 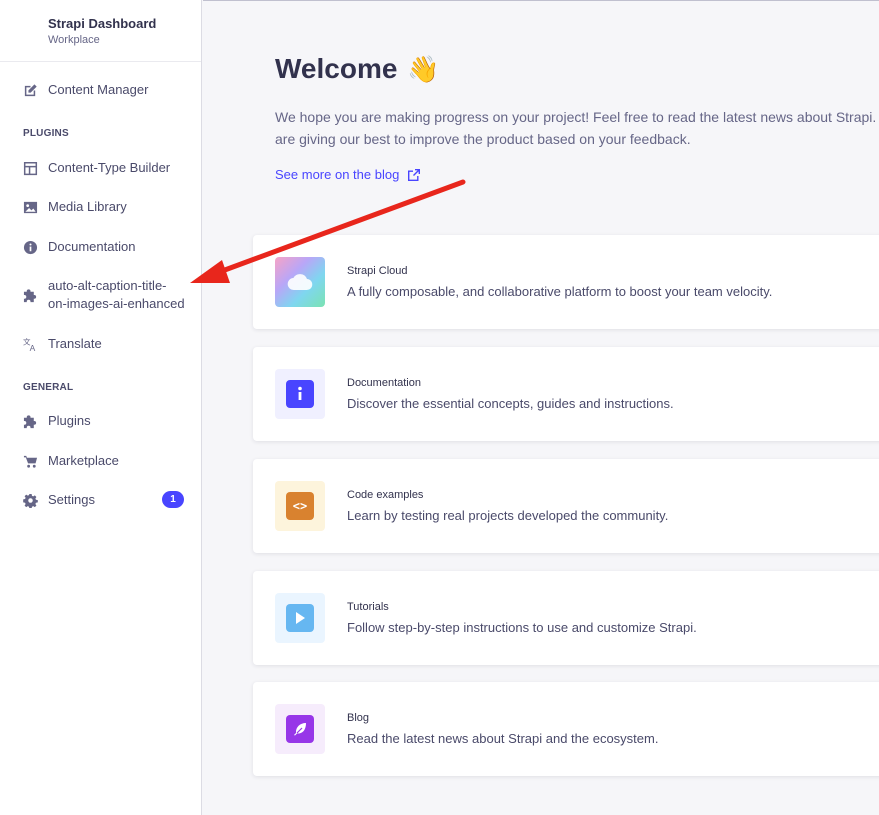 What do you see at coordinates (300, 729) in the screenshot?
I see `feather-icon` at bounding box center [300, 729].